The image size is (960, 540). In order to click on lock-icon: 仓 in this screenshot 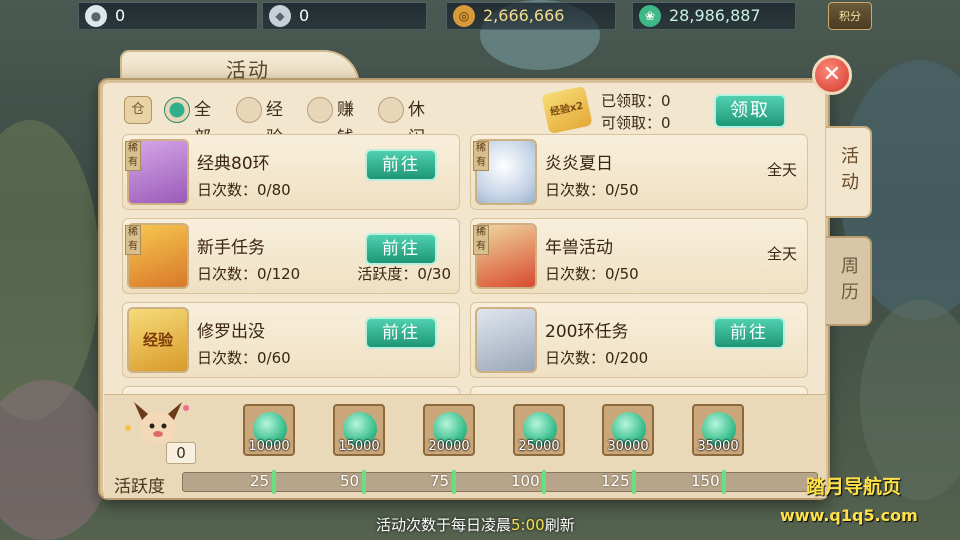, I will do `click(138, 110)`.